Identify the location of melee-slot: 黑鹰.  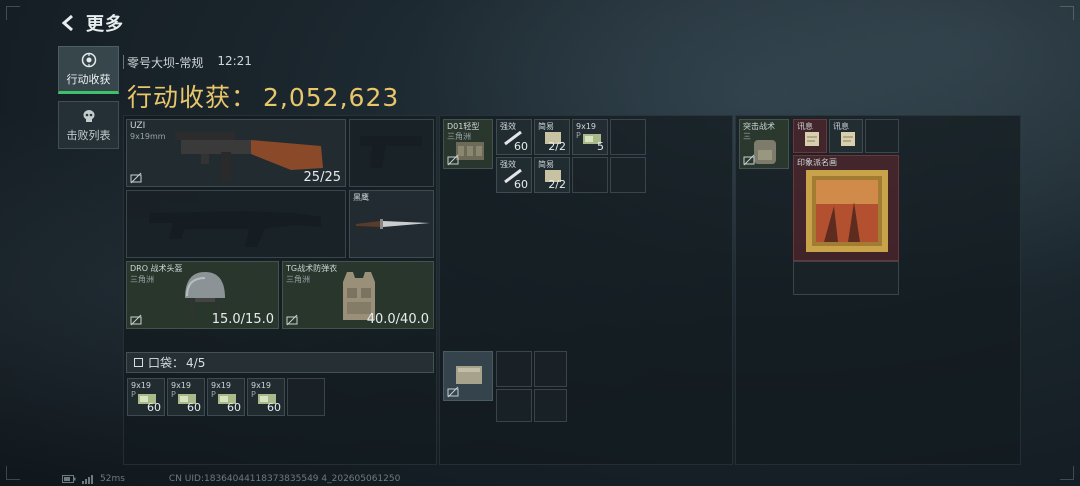
(391, 224).